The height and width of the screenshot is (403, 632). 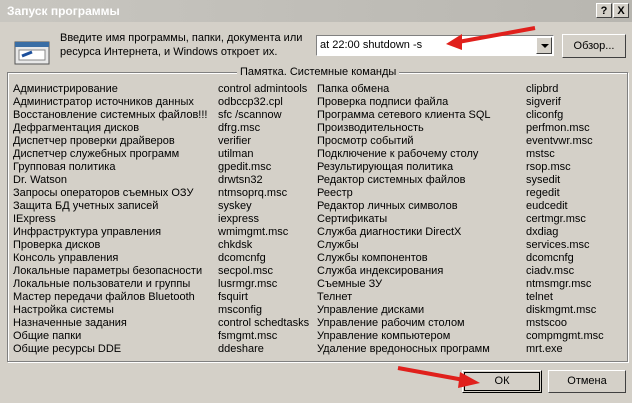 I want to click on command-list-item: odbccp32.cpl, so click(x=250, y=102).